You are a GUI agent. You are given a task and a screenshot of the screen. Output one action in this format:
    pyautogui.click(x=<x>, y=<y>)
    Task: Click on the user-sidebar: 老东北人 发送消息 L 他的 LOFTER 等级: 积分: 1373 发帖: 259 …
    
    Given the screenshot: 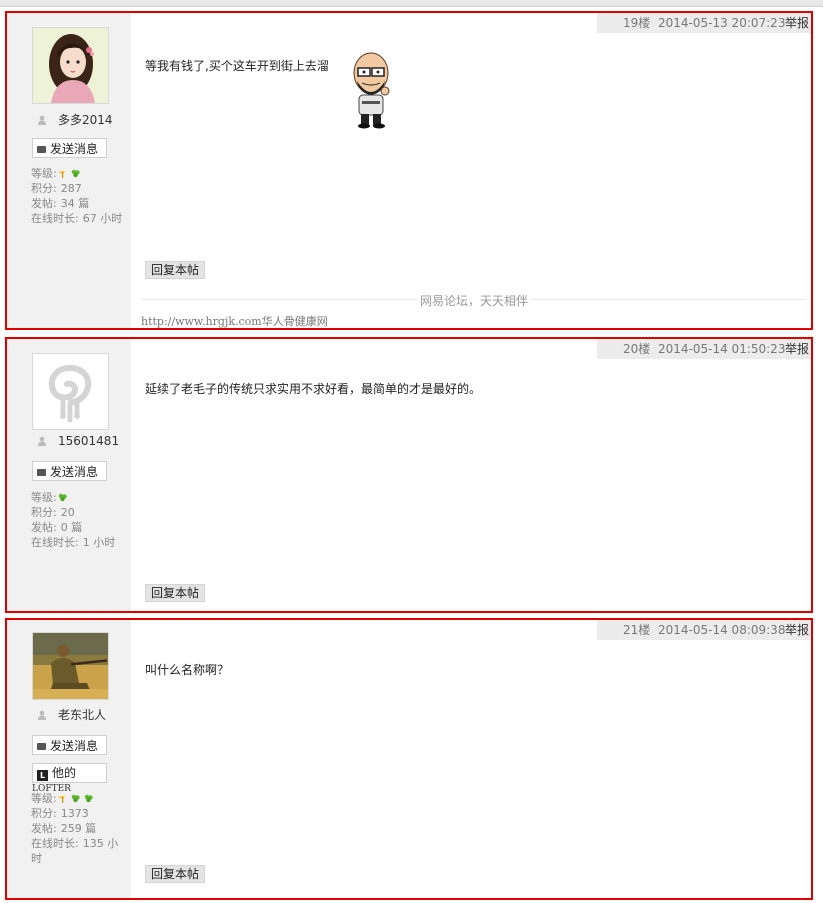 What is the action you would take?
    pyautogui.click(x=69, y=759)
    